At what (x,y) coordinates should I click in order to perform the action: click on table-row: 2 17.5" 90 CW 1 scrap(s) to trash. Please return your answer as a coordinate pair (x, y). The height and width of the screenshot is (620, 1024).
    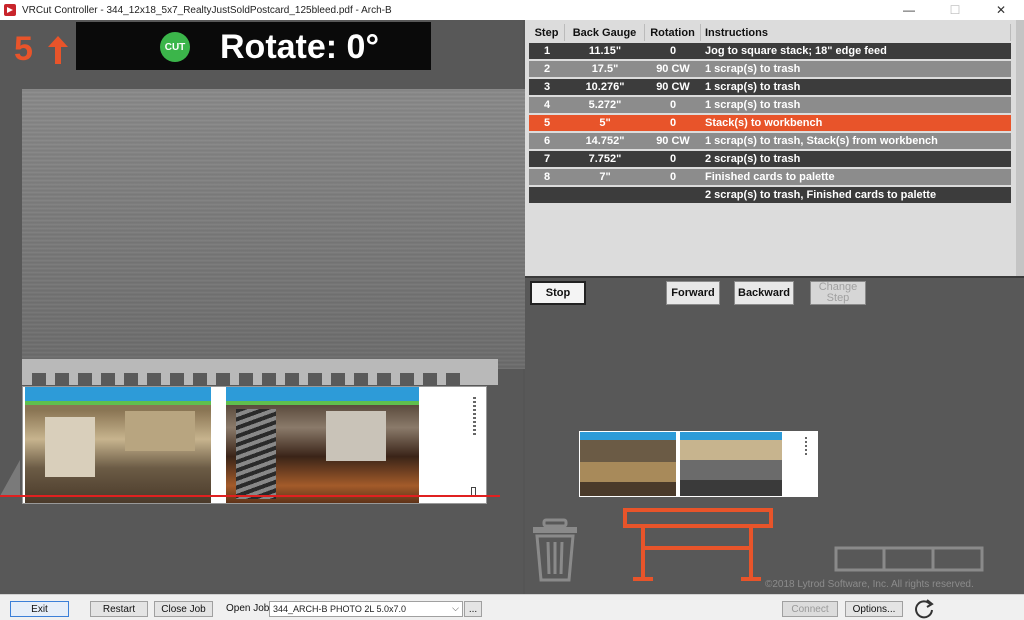
    Looking at the image, I should click on (770, 69).